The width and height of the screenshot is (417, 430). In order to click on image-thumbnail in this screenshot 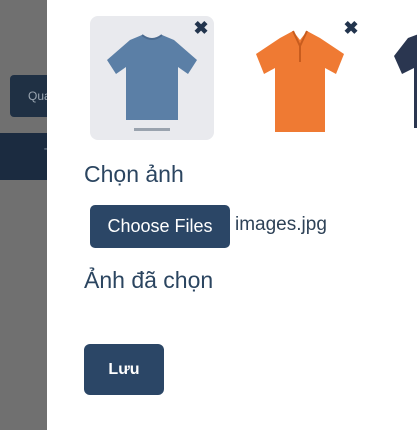, I will do `click(400, 78)`.